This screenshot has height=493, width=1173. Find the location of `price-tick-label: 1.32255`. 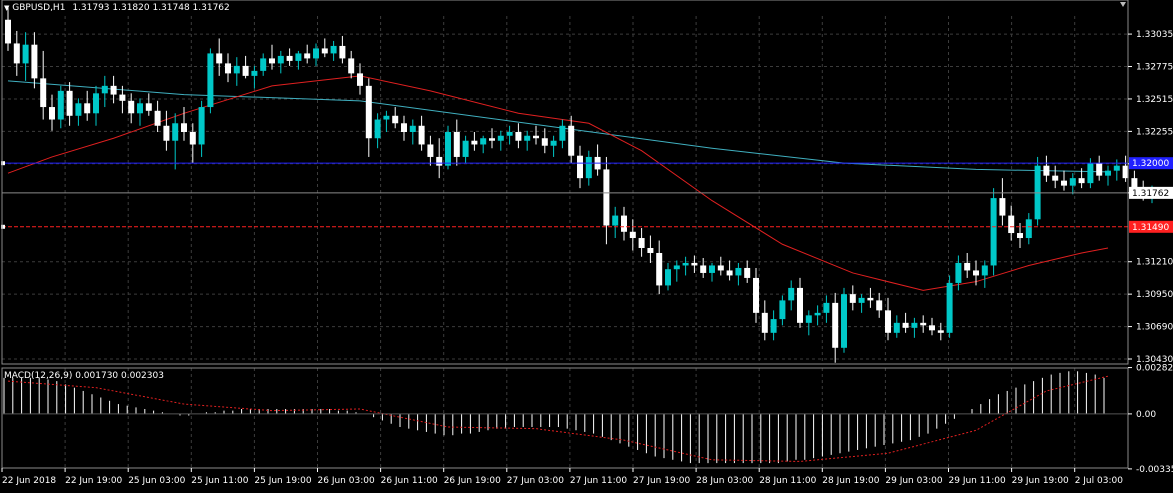

price-tick-label: 1.32255 is located at coordinates (1154, 132).